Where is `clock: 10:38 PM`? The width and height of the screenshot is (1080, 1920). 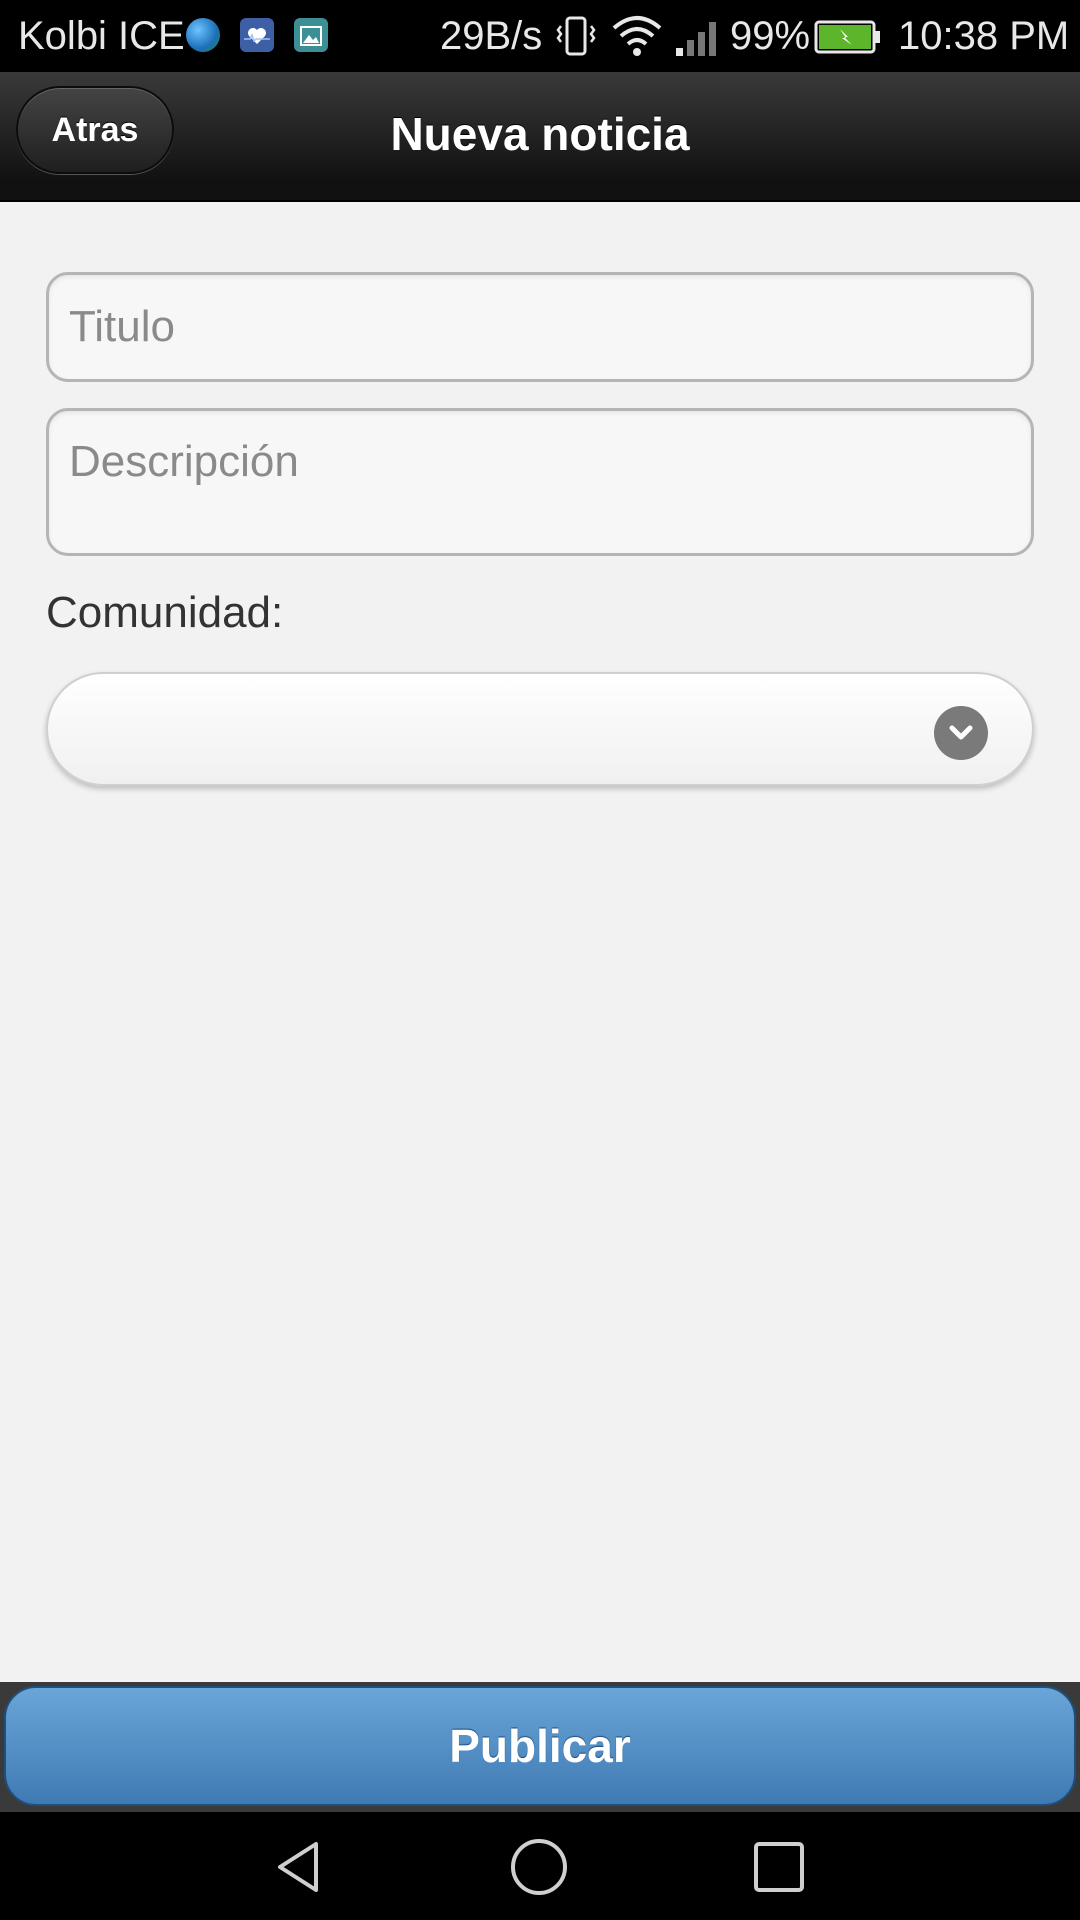 clock: 10:38 PM is located at coordinates (984, 36).